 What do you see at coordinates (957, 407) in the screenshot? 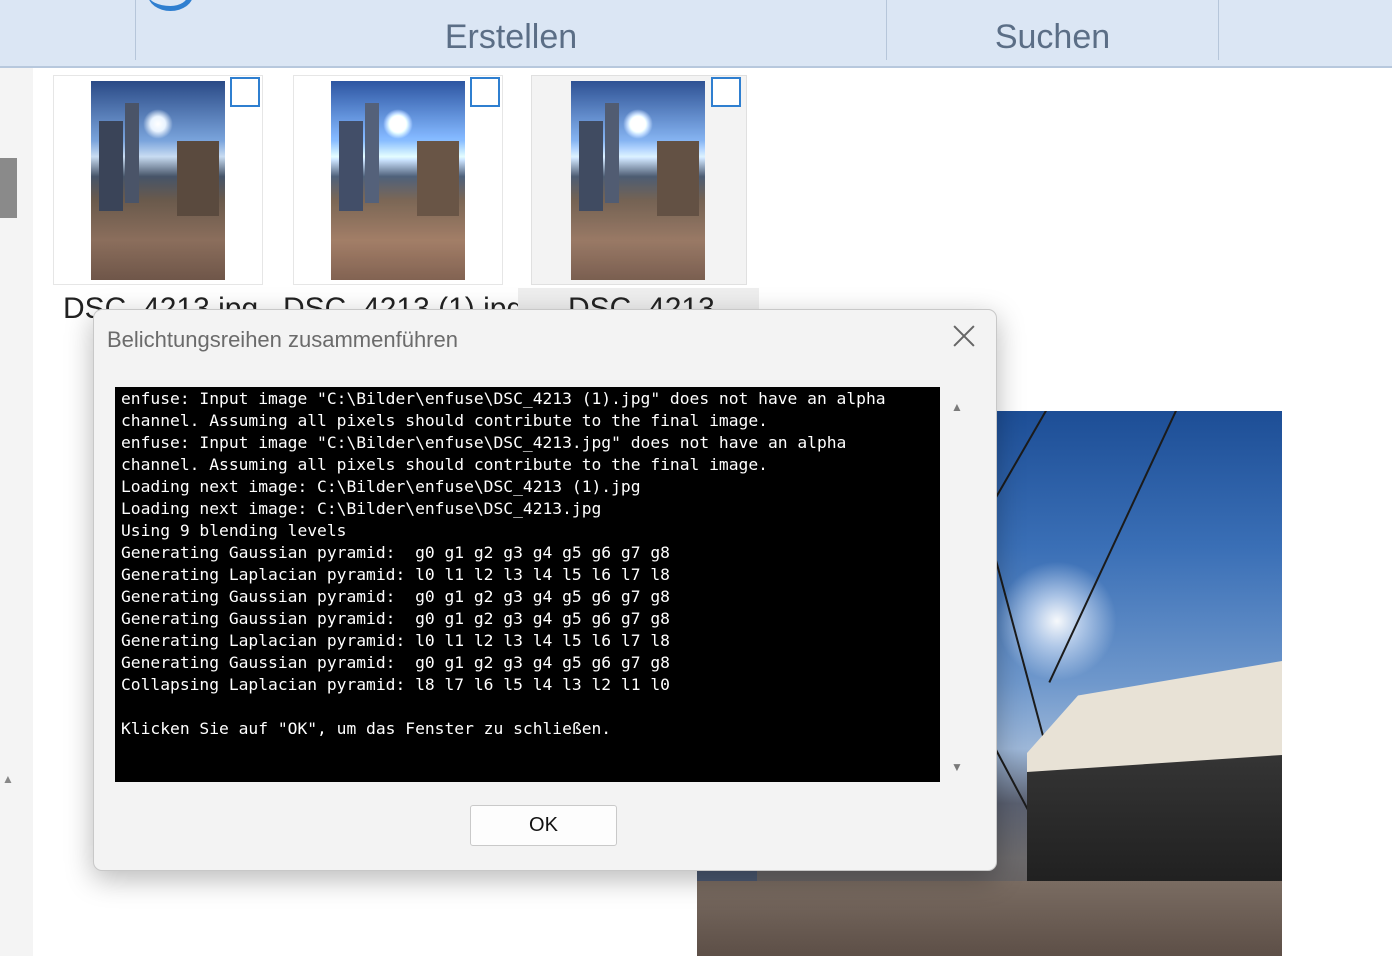
I see `scroll-up-arrow-icon: ▲` at bounding box center [957, 407].